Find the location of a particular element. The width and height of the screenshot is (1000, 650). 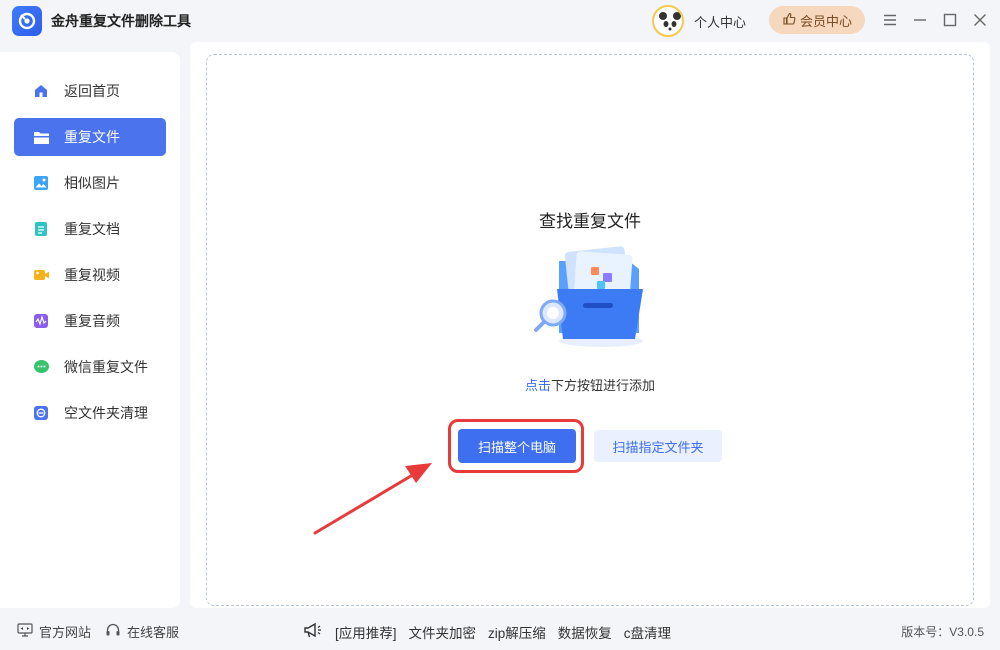

menu-icon is located at coordinates (890, 20).